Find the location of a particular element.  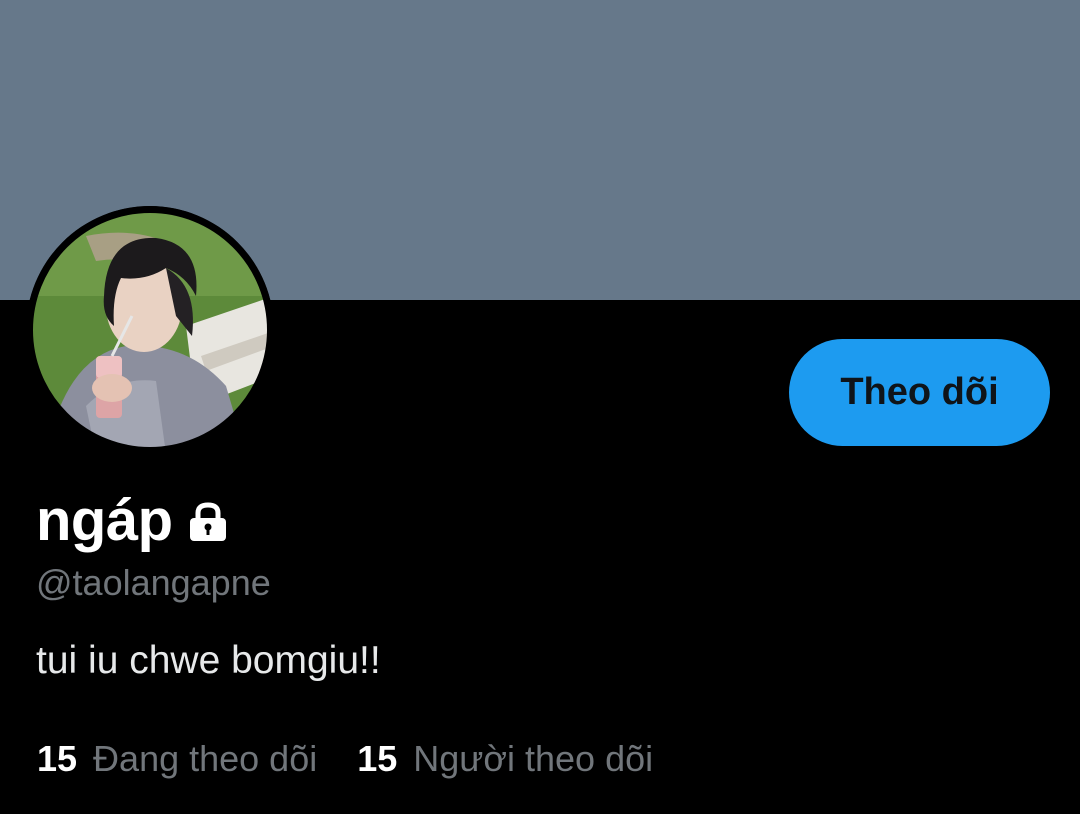

follow-button: Theo dõi is located at coordinates (919, 392).